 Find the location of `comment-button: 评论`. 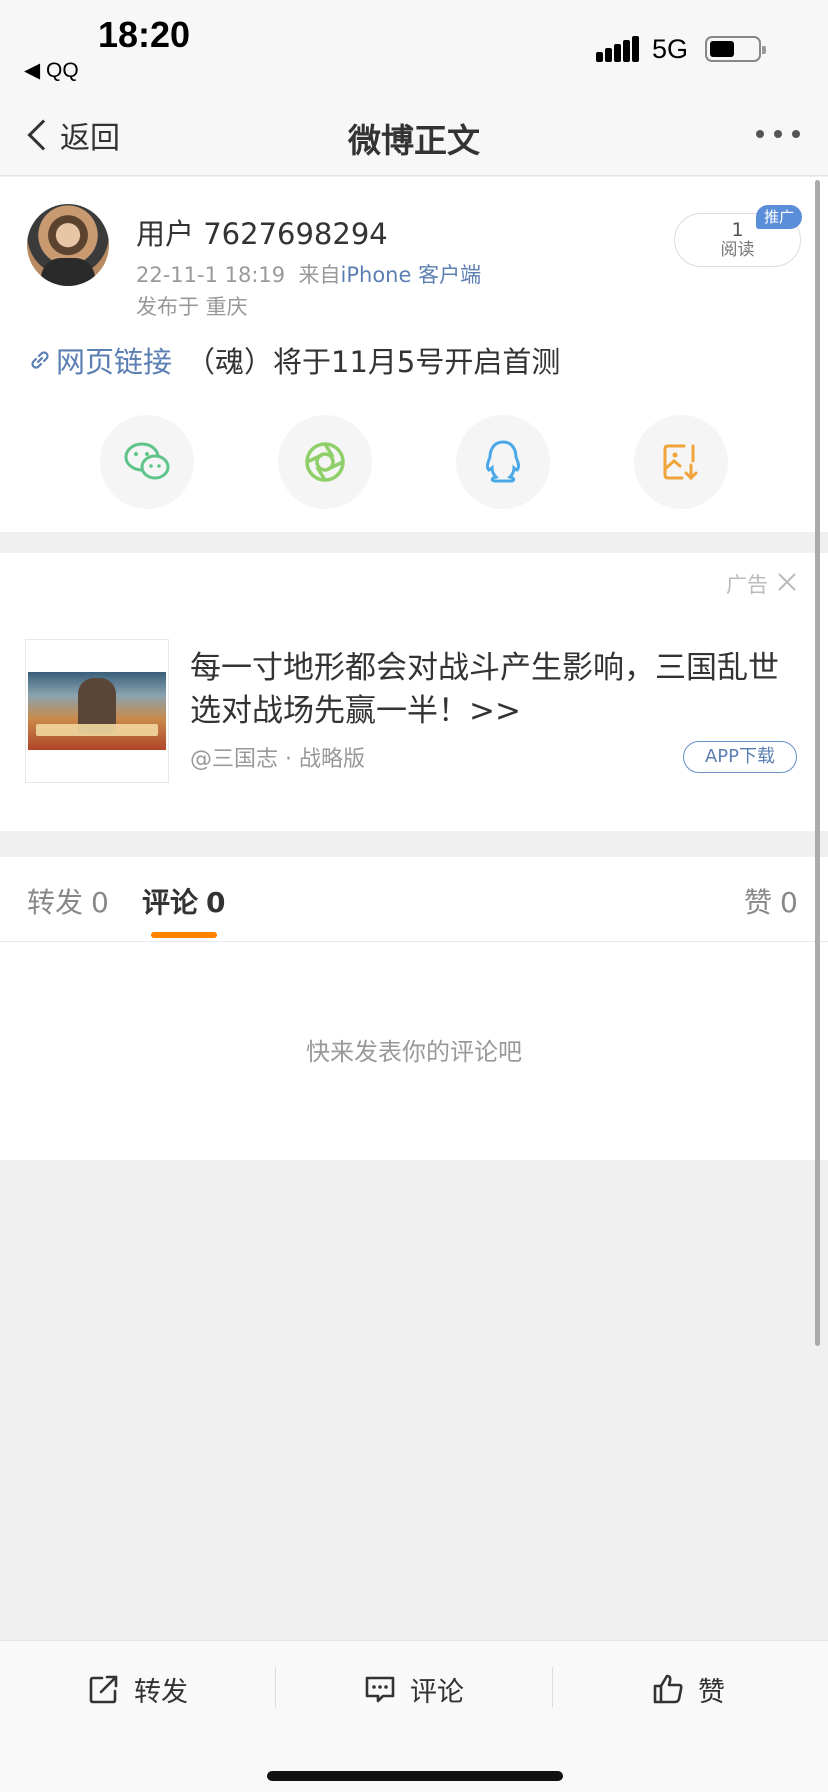

comment-button: 评论 is located at coordinates (414, 1689).